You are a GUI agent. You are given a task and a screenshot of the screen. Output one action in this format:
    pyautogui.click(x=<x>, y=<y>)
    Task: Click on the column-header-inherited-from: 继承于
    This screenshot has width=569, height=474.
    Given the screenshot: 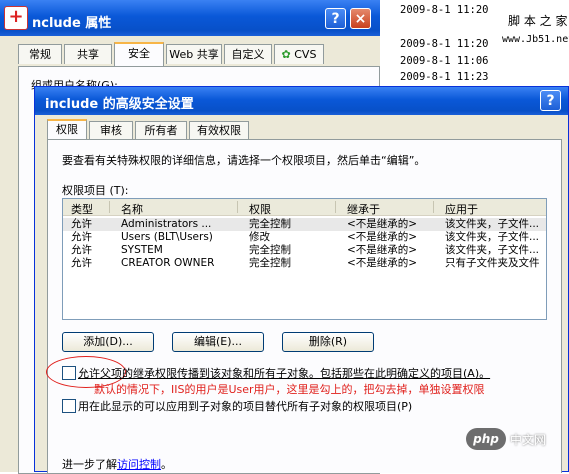 What is the action you would take?
    pyautogui.click(x=363, y=208)
    